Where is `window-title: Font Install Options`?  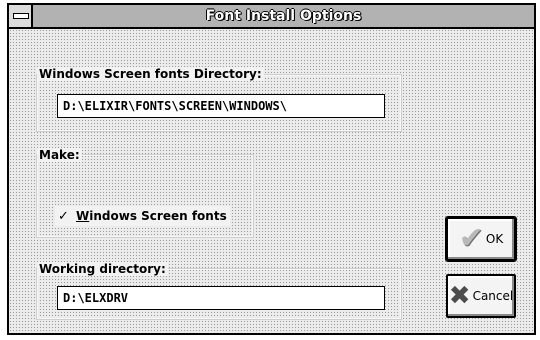
window-title: Font Install Options is located at coordinates (283, 16).